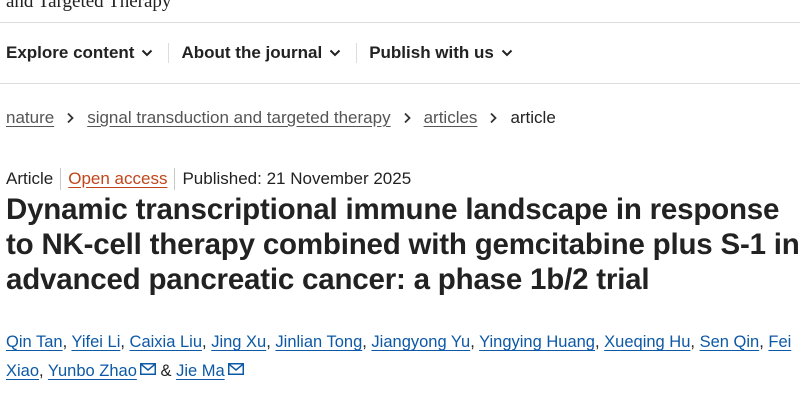 The image size is (800, 400). I want to click on author-link: Jing Xu, so click(238, 342).